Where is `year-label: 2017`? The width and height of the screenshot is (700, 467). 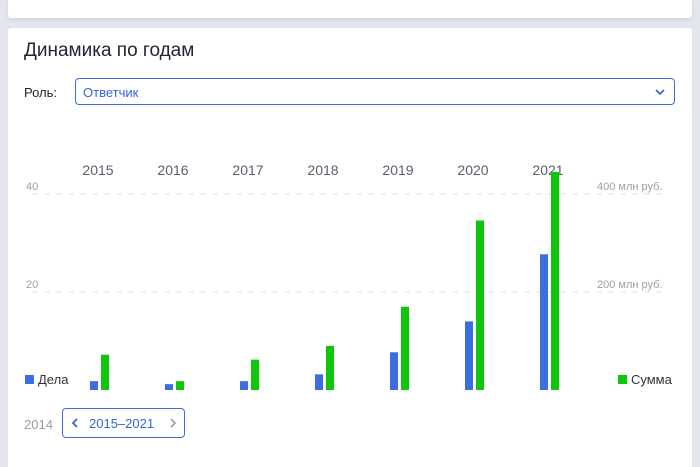
year-label: 2017 is located at coordinates (247, 170).